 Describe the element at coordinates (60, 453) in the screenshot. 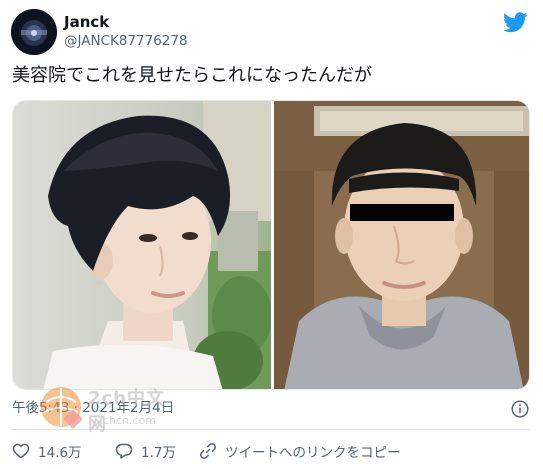

I see `like-count: 14.6万` at that location.